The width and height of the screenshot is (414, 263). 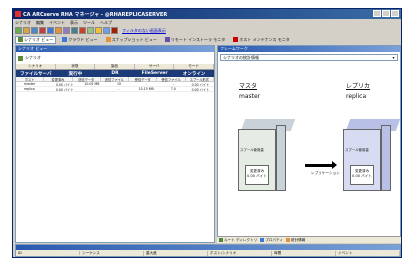 I want to click on stop-icon, so click(x=50, y=30).